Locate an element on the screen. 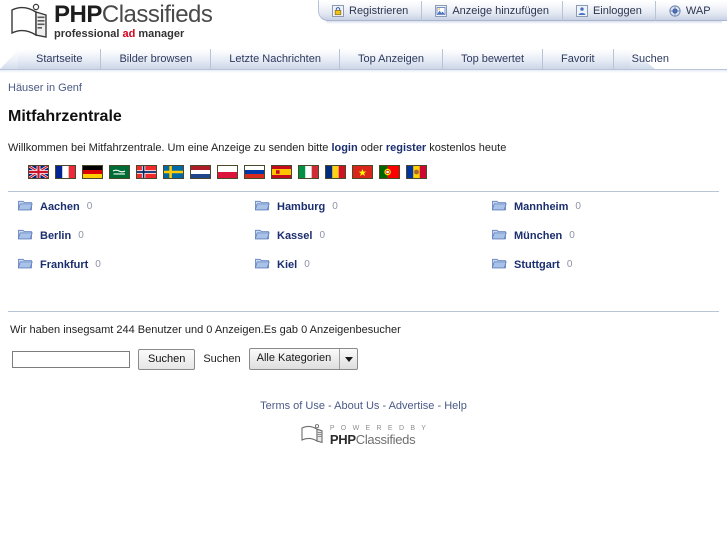 Image resolution: width=727 pixels, height=545 pixels. topbar-item-register: Registrieren is located at coordinates (371, 10).